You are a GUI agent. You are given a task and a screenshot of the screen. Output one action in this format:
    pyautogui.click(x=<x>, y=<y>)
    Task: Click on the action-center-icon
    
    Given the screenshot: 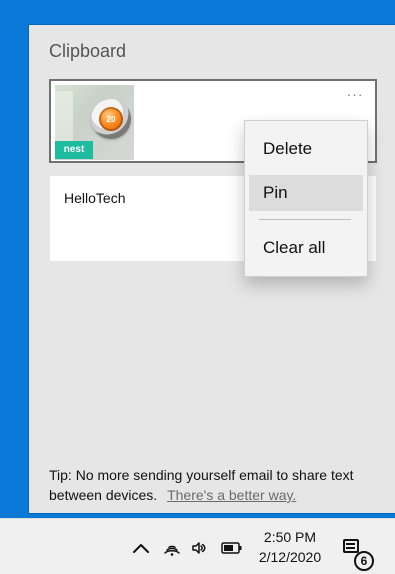 What is the action you would take?
    pyautogui.click(x=351, y=546)
    